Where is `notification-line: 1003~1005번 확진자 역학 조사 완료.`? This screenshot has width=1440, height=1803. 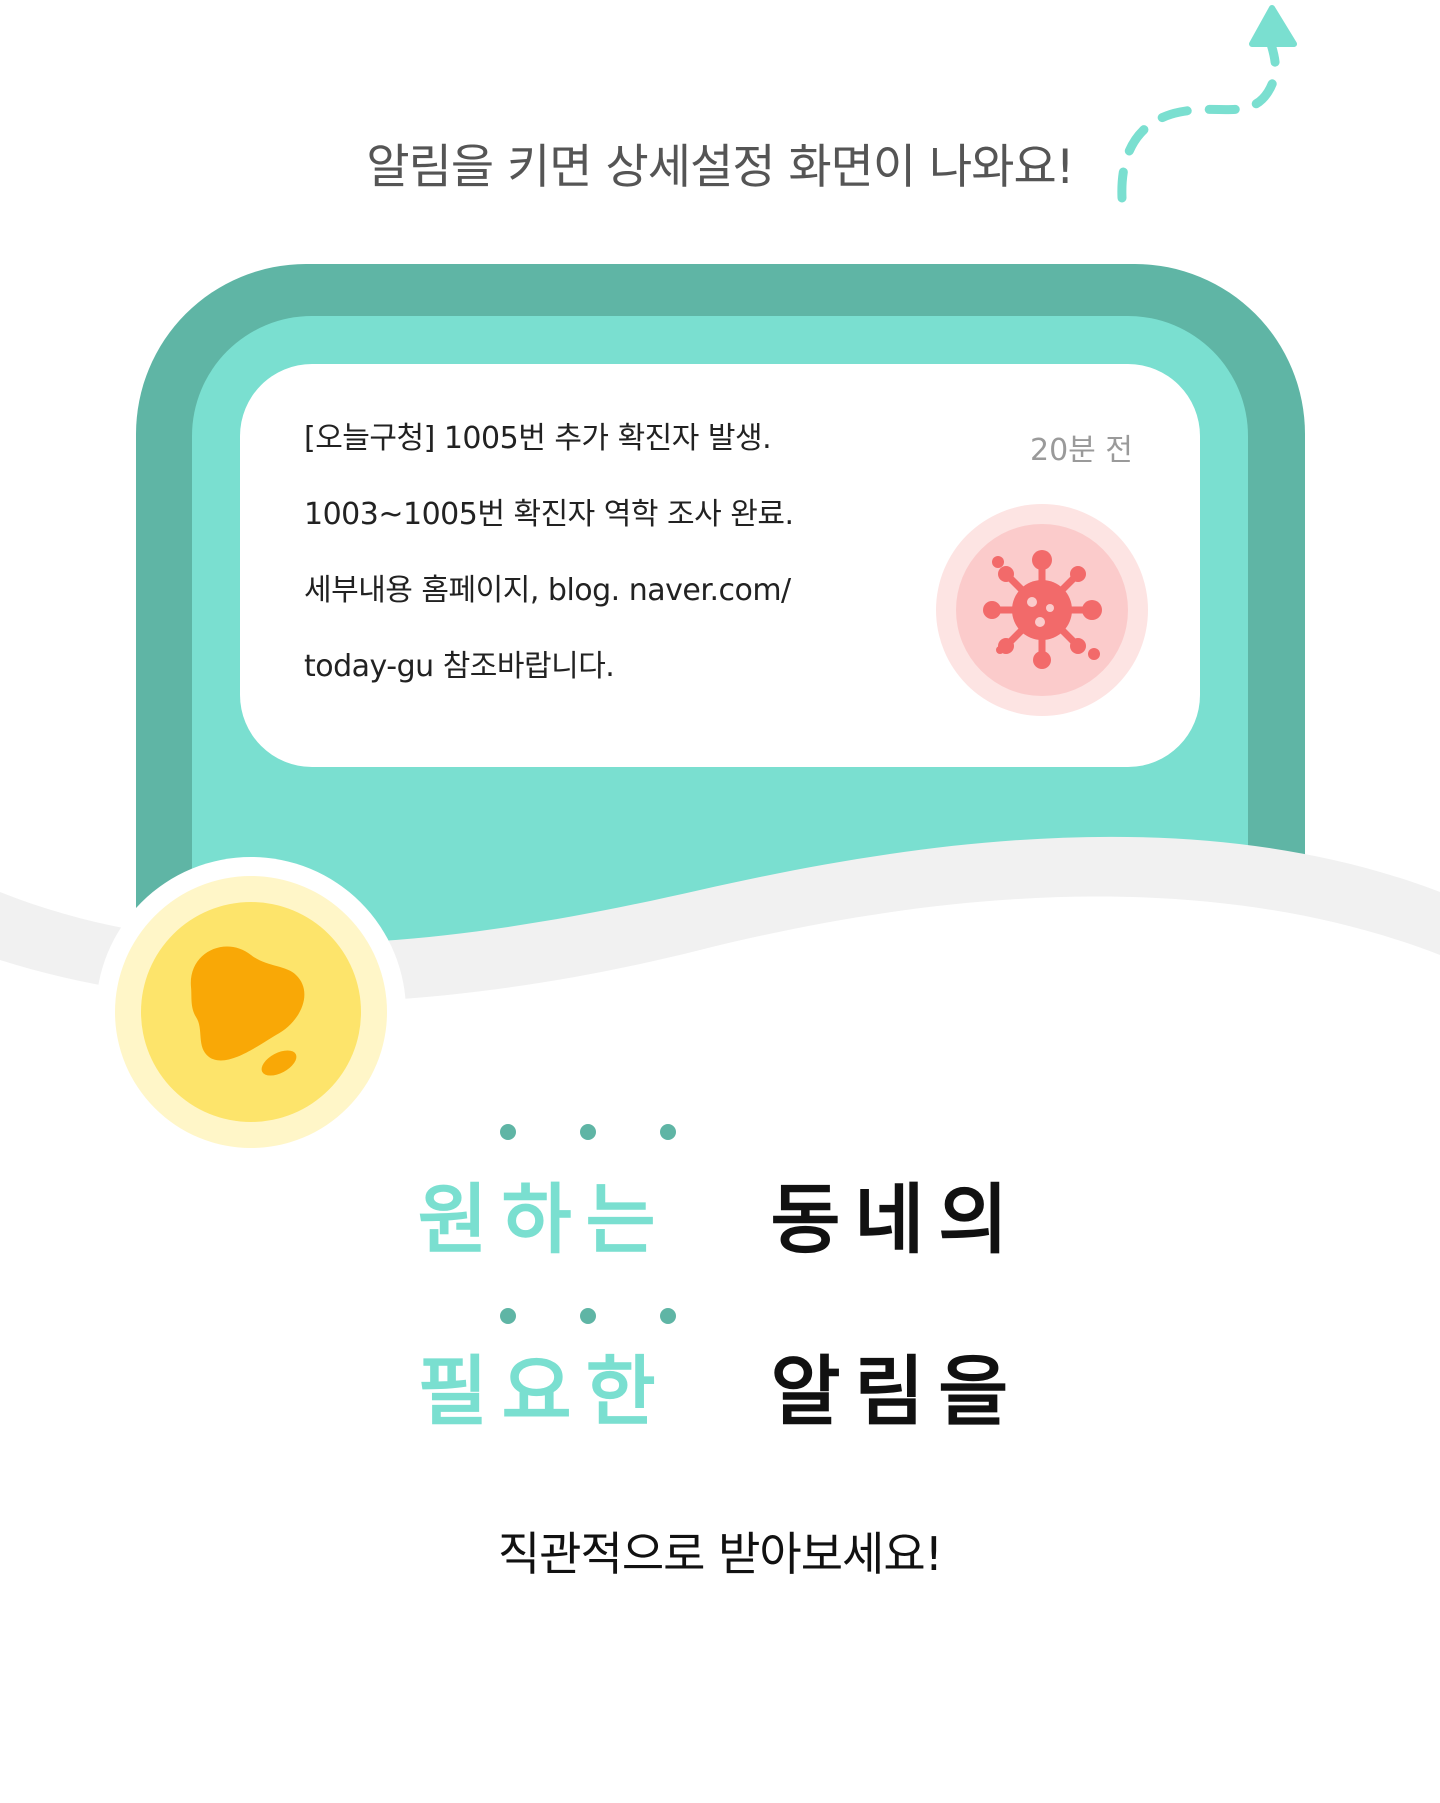
notification-line: 1003~1005번 확진자 역학 조사 완료. is located at coordinates (549, 514).